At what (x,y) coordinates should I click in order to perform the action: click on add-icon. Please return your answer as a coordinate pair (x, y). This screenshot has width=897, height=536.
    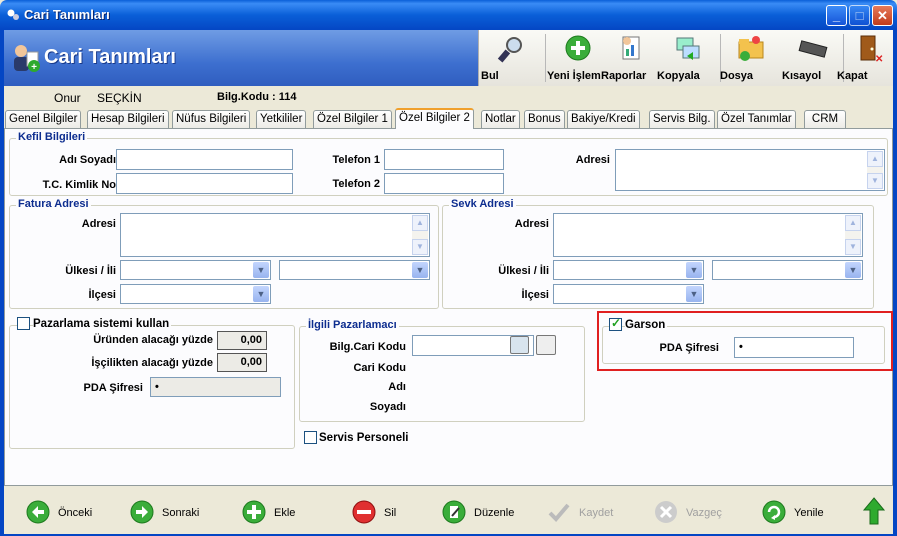
    Looking at the image, I should click on (254, 512).